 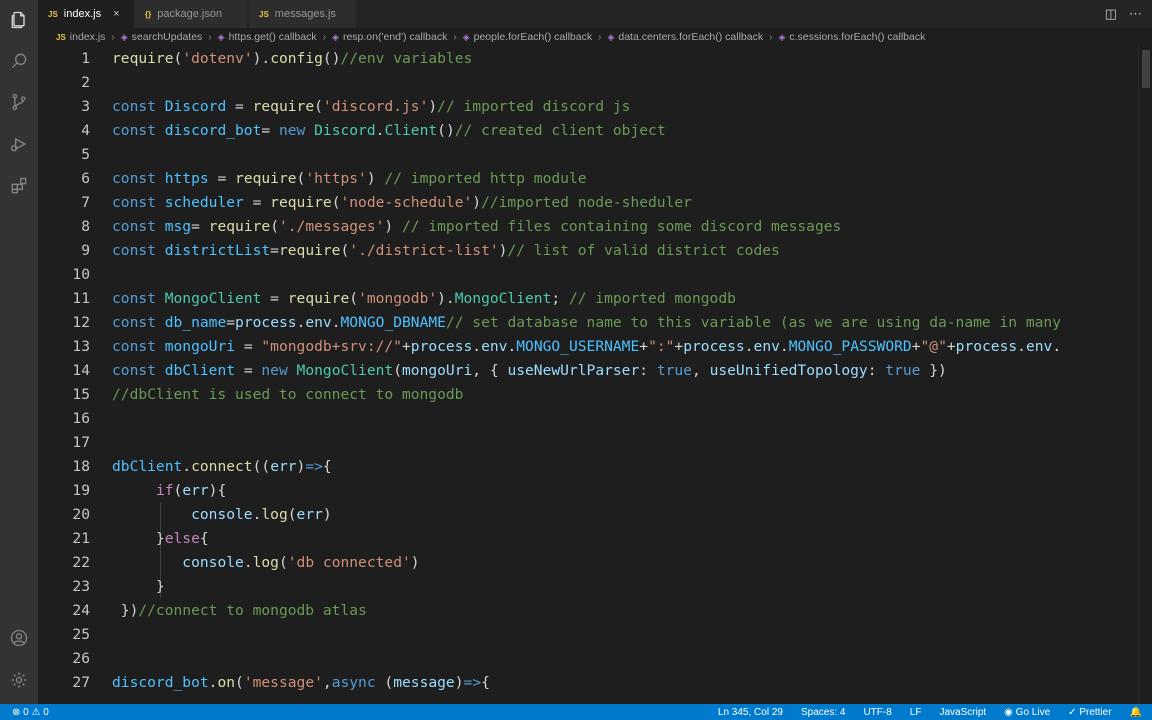 What do you see at coordinates (85, 178) in the screenshot?
I see `line-number: 6` at bounding box center [85, 178].